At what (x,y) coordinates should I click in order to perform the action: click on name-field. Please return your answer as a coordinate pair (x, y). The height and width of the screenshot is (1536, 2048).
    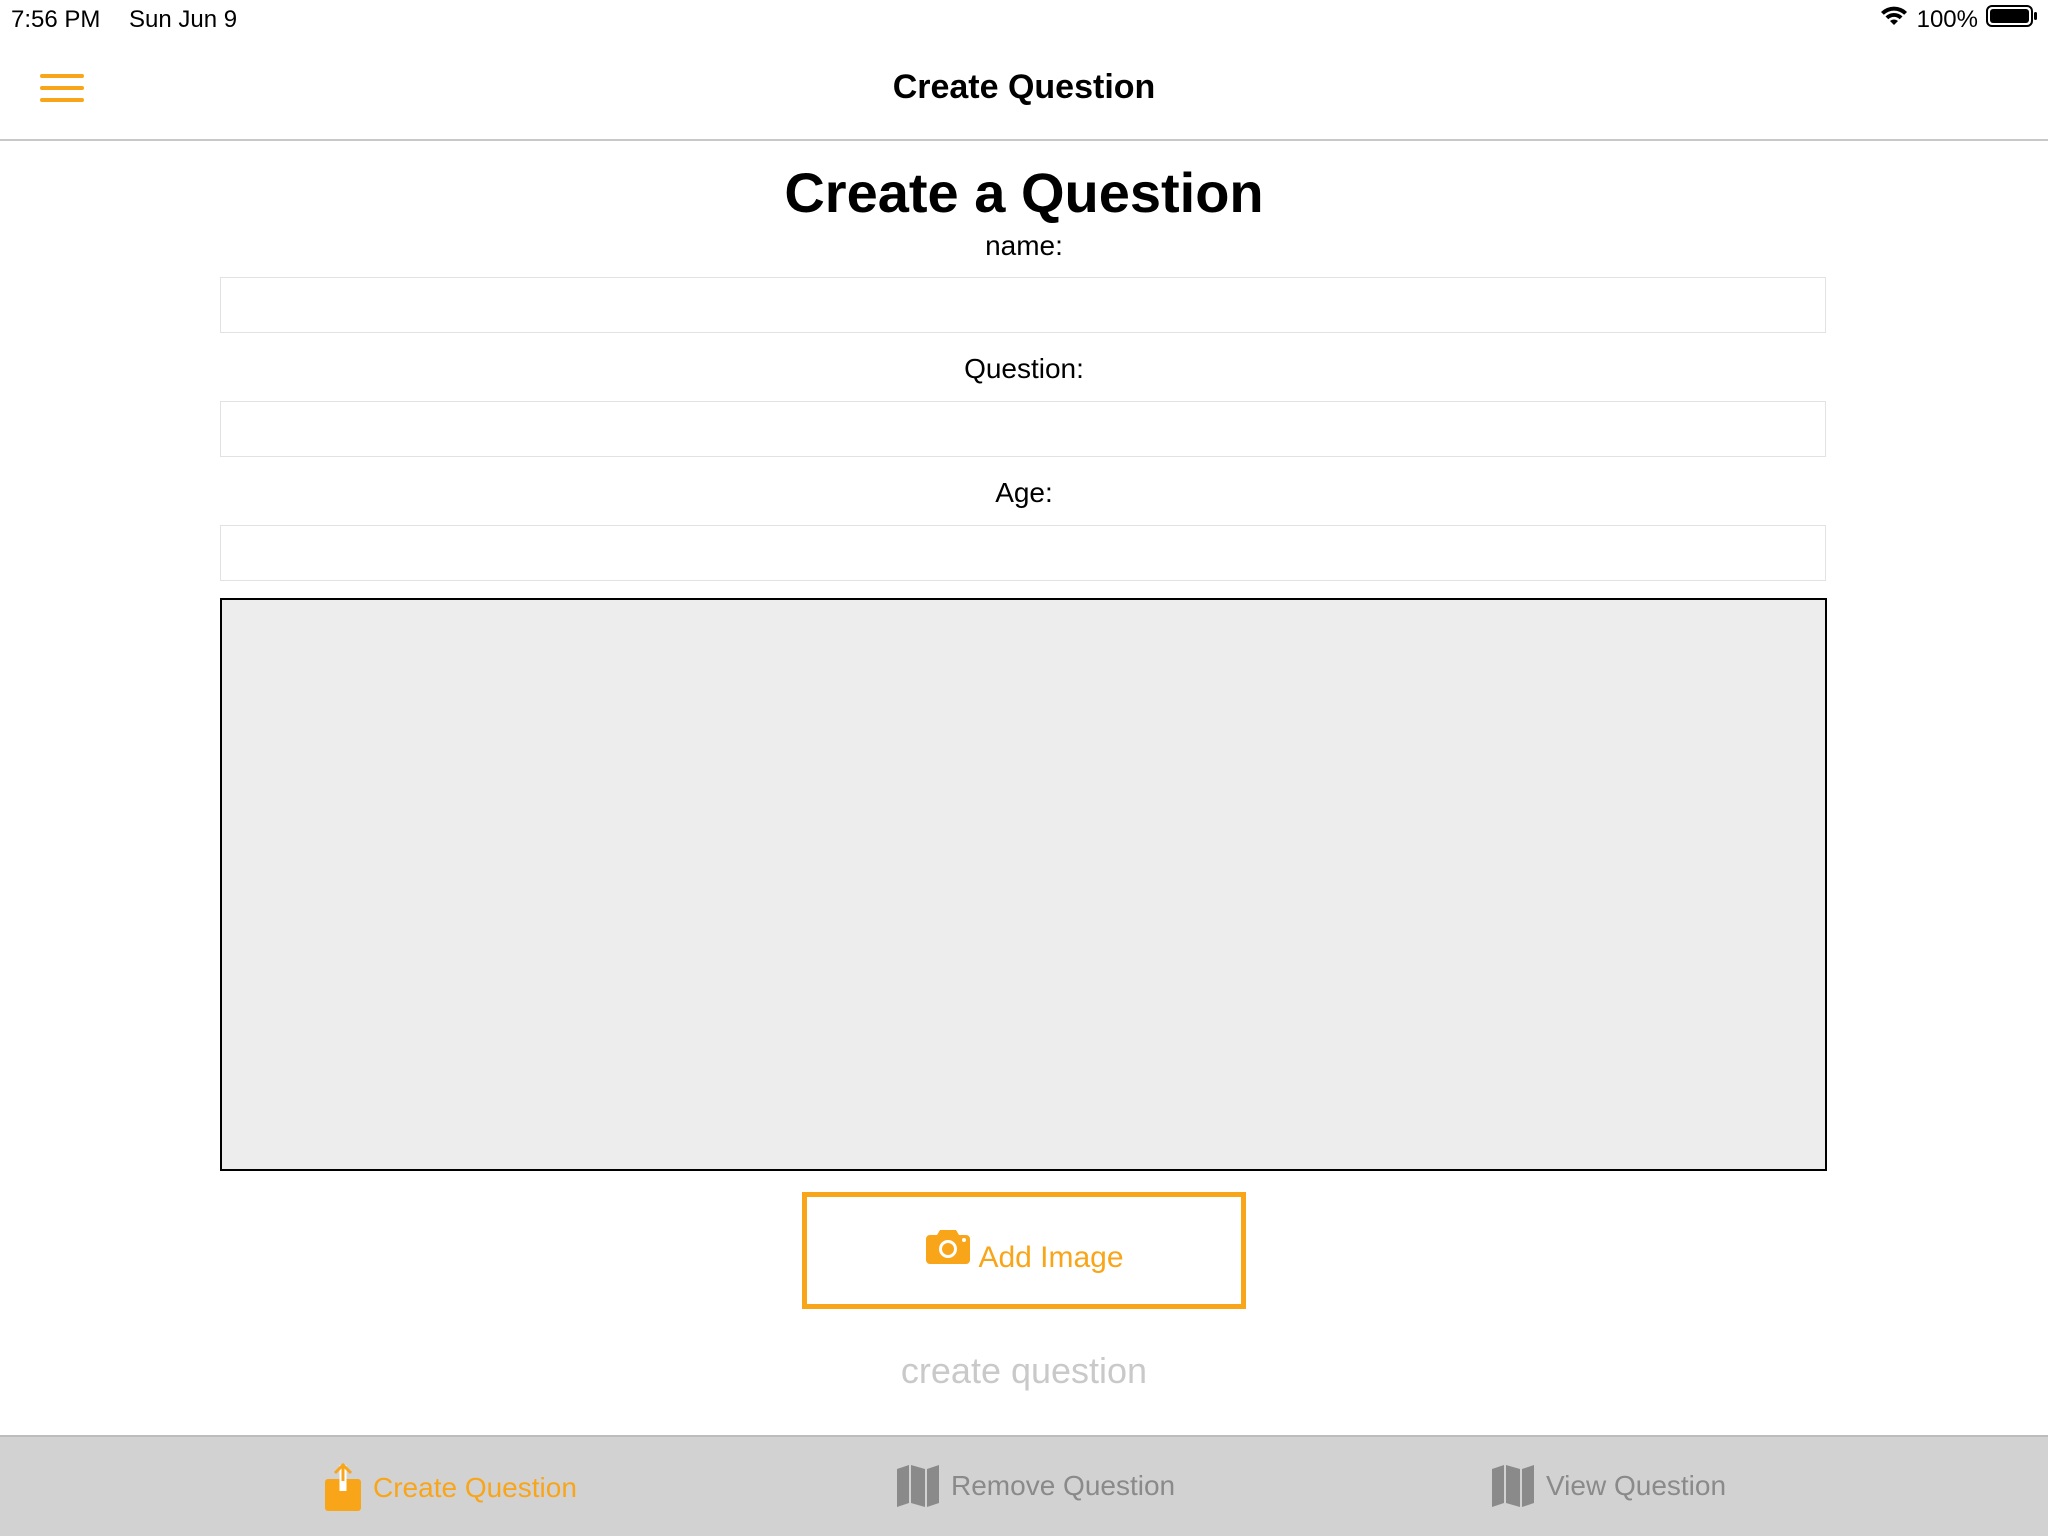
    Looking at the image, I should click on (1023, 305).